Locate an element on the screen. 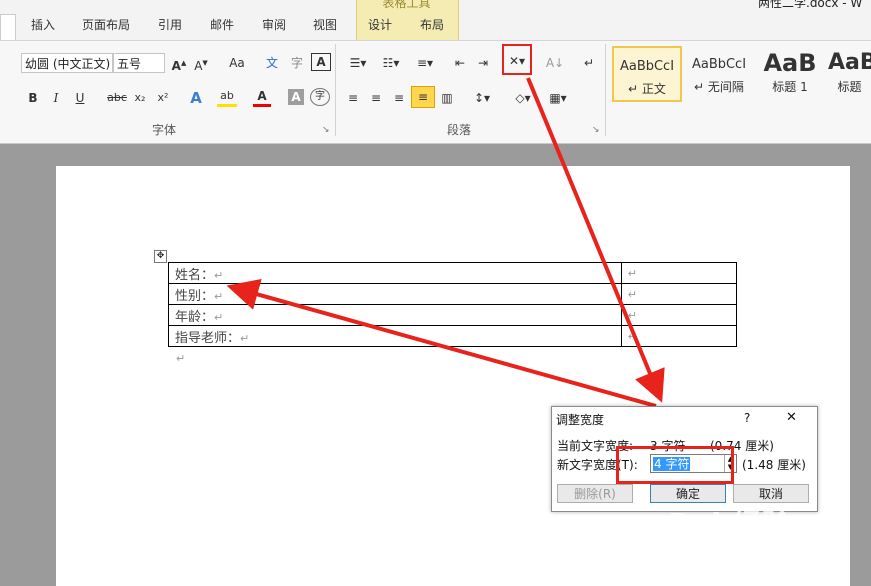 The height and width of the screenshot is (586, 871). close-icon: ✕ is located at coordinates (791, 417).